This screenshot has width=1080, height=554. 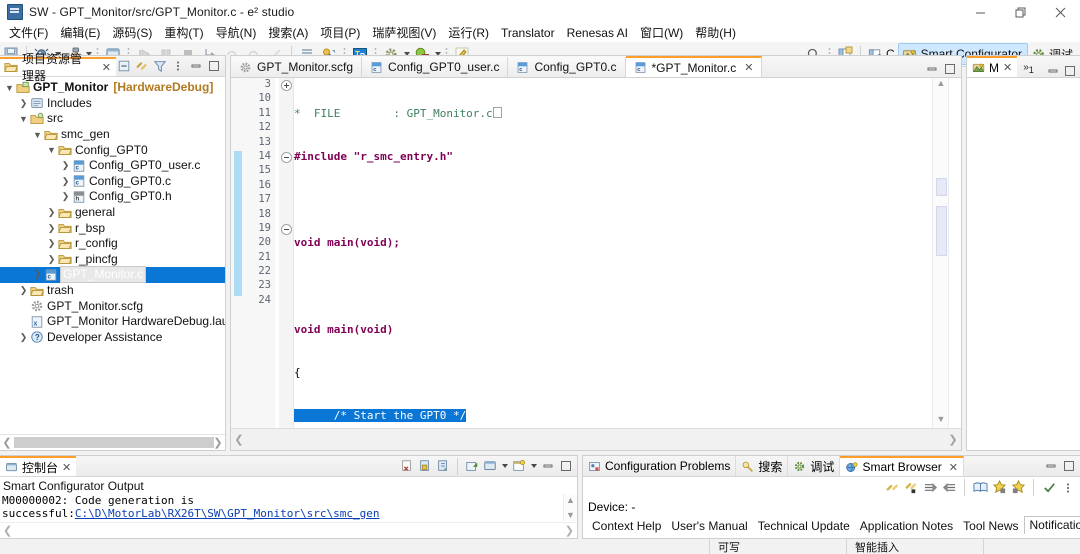 I want to click on hscroll-thumb, so click(x=114, y=442).